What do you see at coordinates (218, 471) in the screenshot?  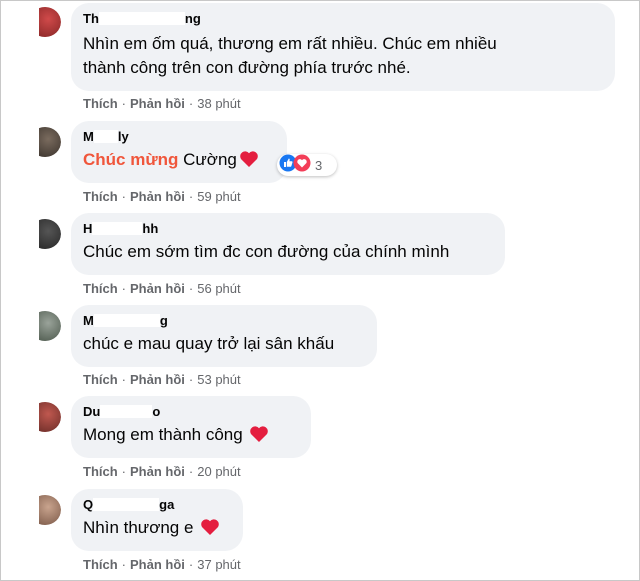 I see `comment-timestamp: 20 phút` at bounding box center [218, 471].